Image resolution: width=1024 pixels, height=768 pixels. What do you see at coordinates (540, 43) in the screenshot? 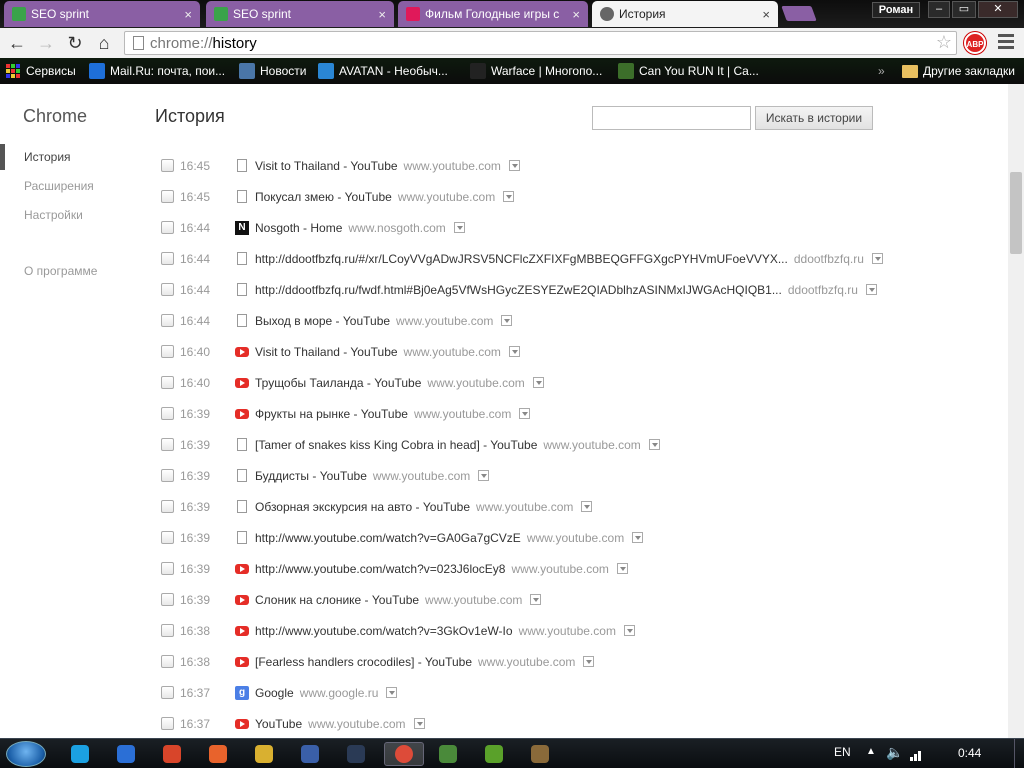
I see `address-bar: chrome://history ☆` at bounding box center [540, 43].